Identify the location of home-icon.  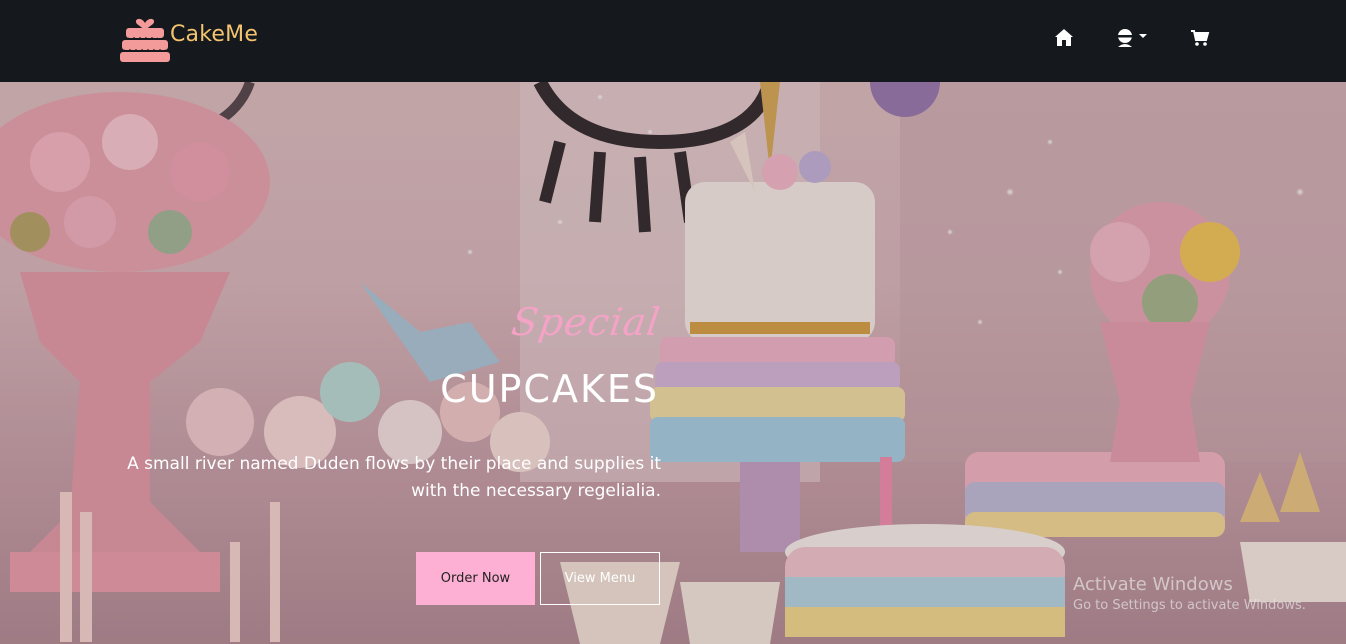
(1064, 37).